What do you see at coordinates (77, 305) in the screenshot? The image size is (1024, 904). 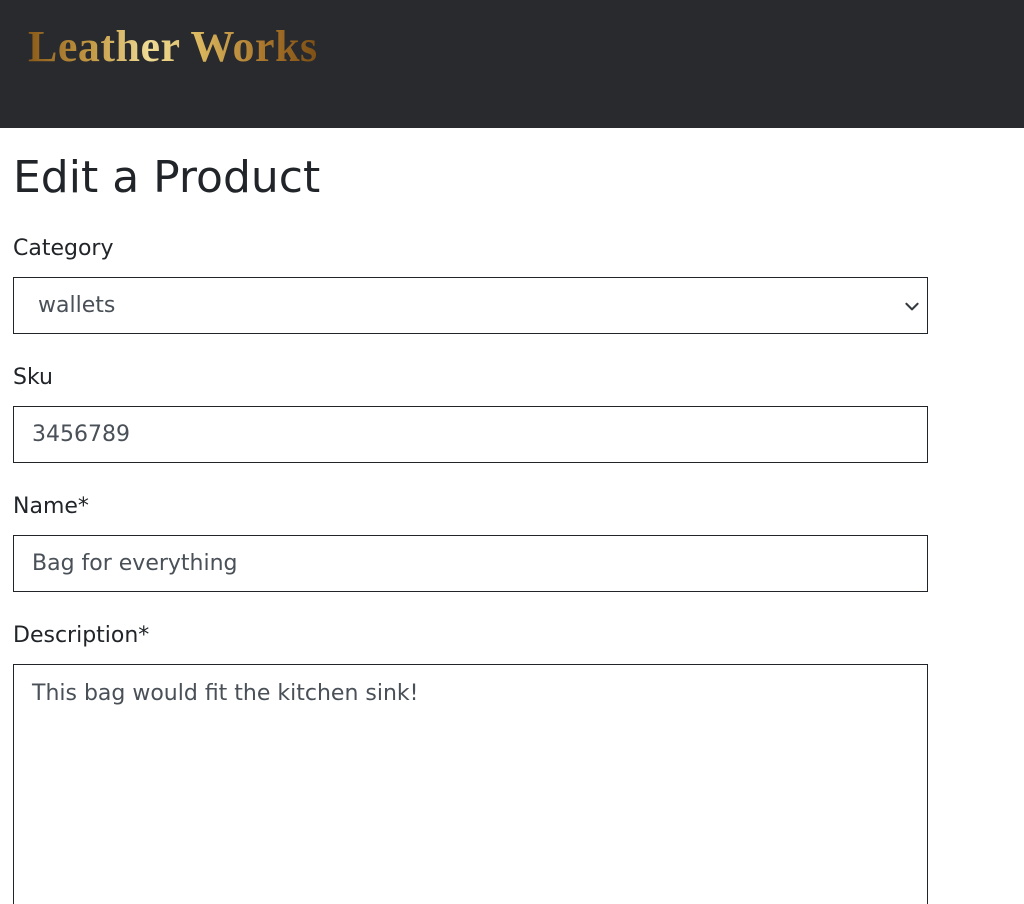 I see `category-selected-value: wallets` at bounding box center [77, 305].